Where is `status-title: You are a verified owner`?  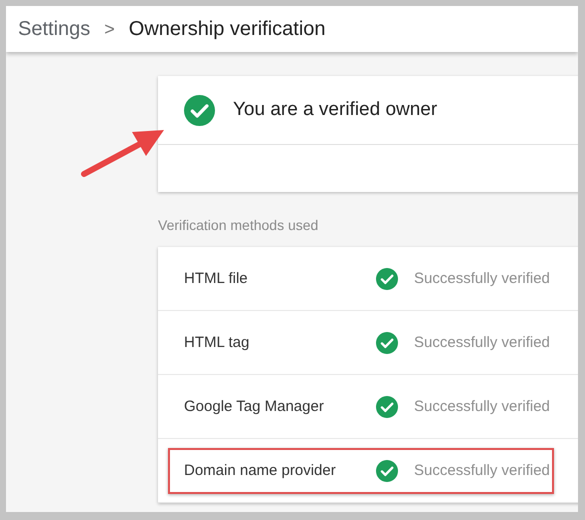
status-title: You are a verified owner is located at coordinates (335, 110).